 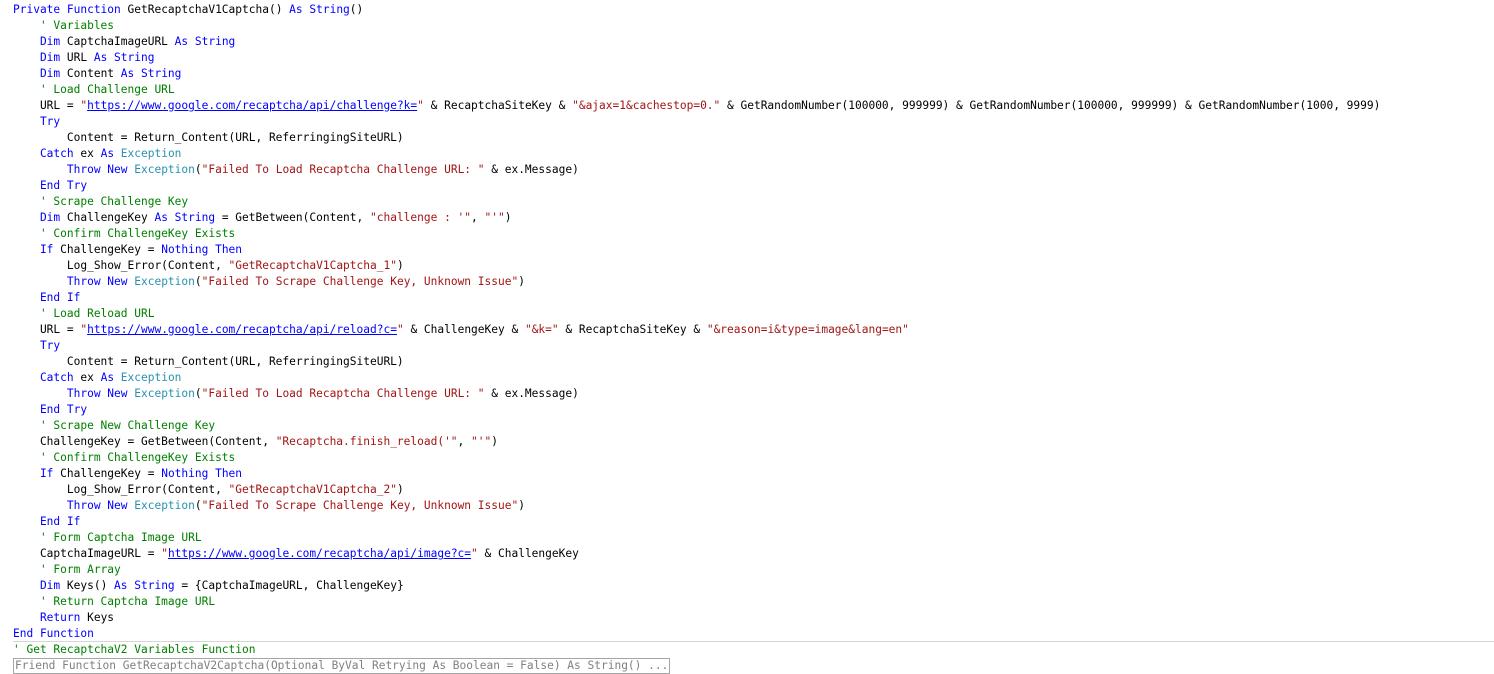 I want to click on code-line: ' Scrape Challenge Key, so click(x=747, y=202).